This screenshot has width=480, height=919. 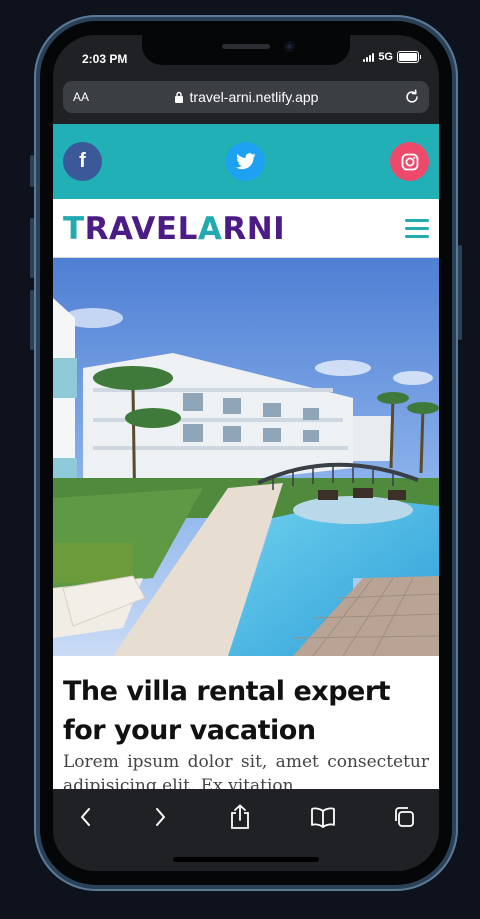 I want to click on status-indicators: 5G, so click(x=392, y=57).